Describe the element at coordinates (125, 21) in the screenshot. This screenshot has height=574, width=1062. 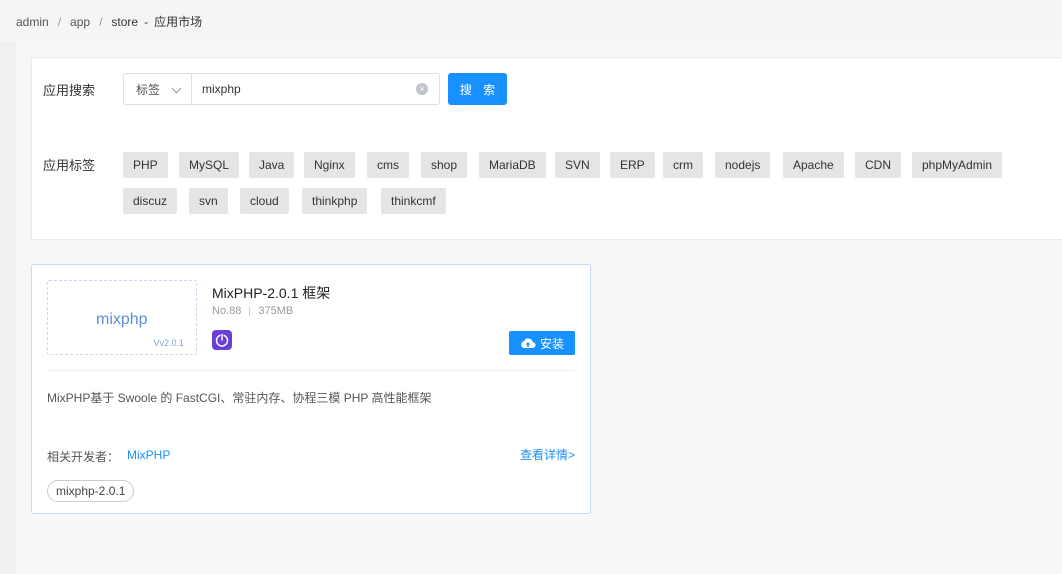
I see `breadcrumb-store: store` at that location.